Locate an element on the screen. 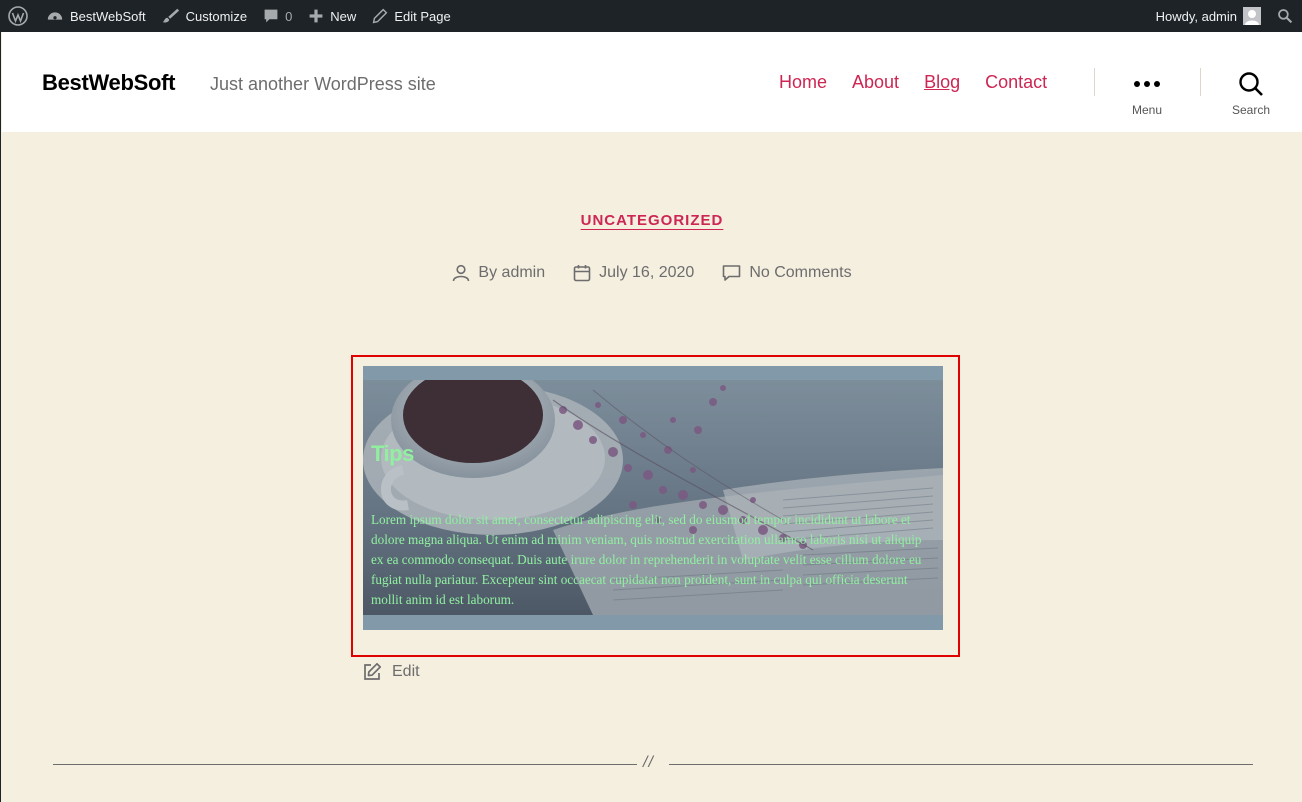 This screenshot has width=1302, height=802. calendar-icon is located at coordinates (582, 273).